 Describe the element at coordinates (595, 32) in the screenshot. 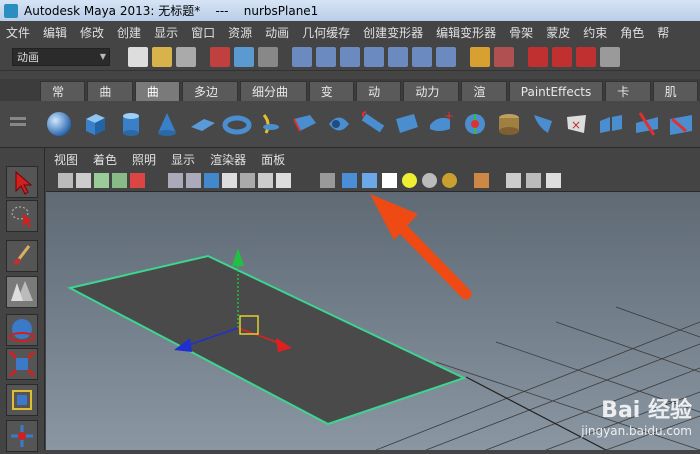

I see `menu-constrain: 约束` at that location.